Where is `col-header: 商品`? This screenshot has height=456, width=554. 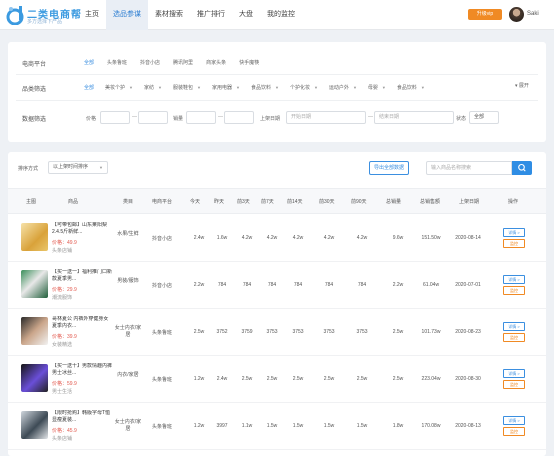 col-header: 商品 is located at coordinates (73, 202).